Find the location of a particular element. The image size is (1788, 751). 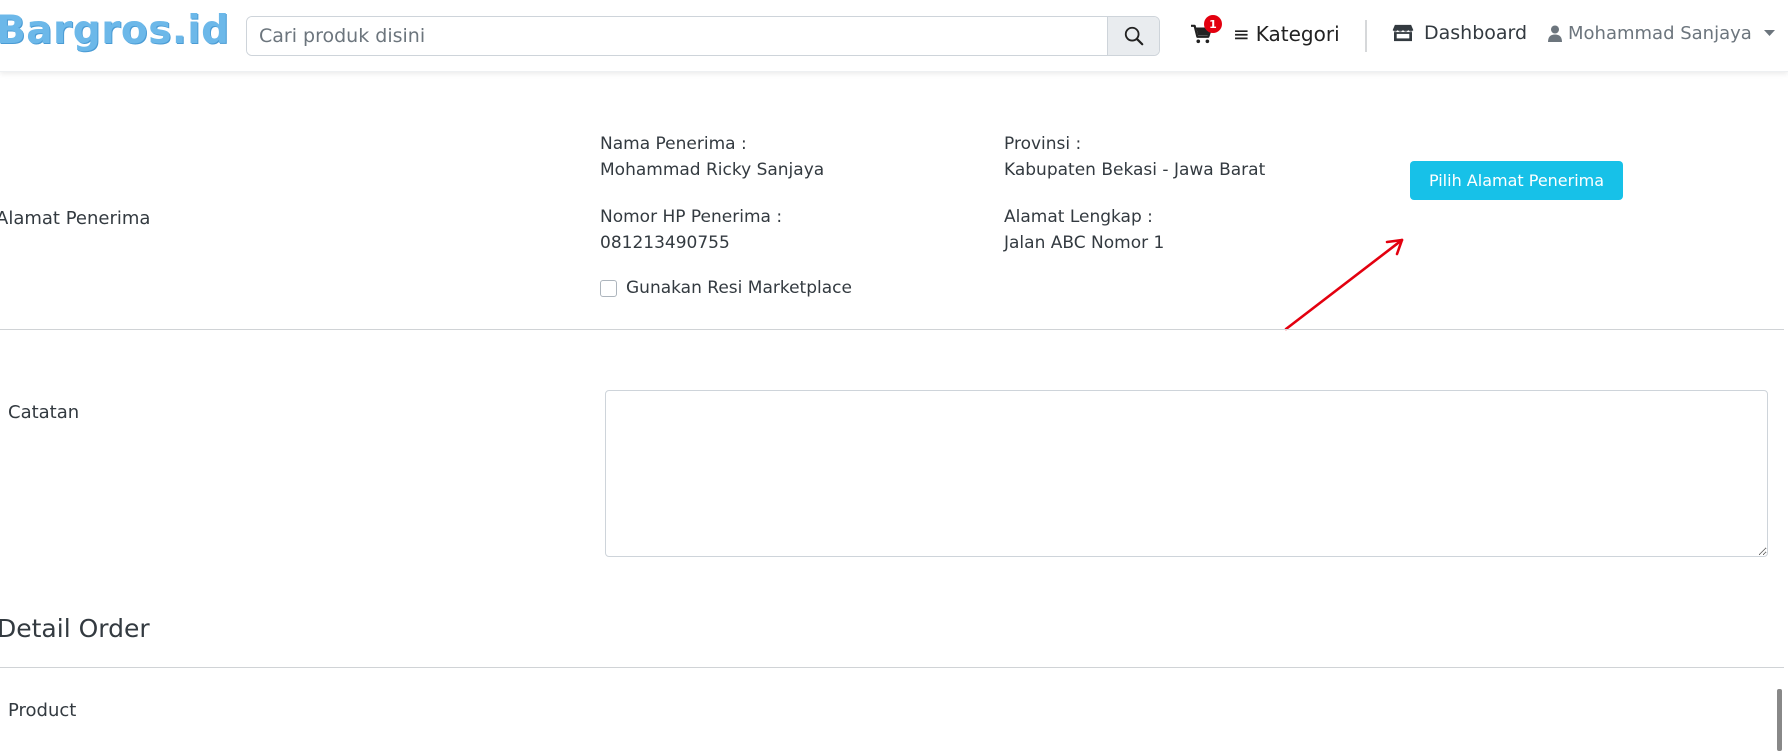

province-value: Kabupaten Bekasi - Jawa Barat is located at coordinates (1135, 170).